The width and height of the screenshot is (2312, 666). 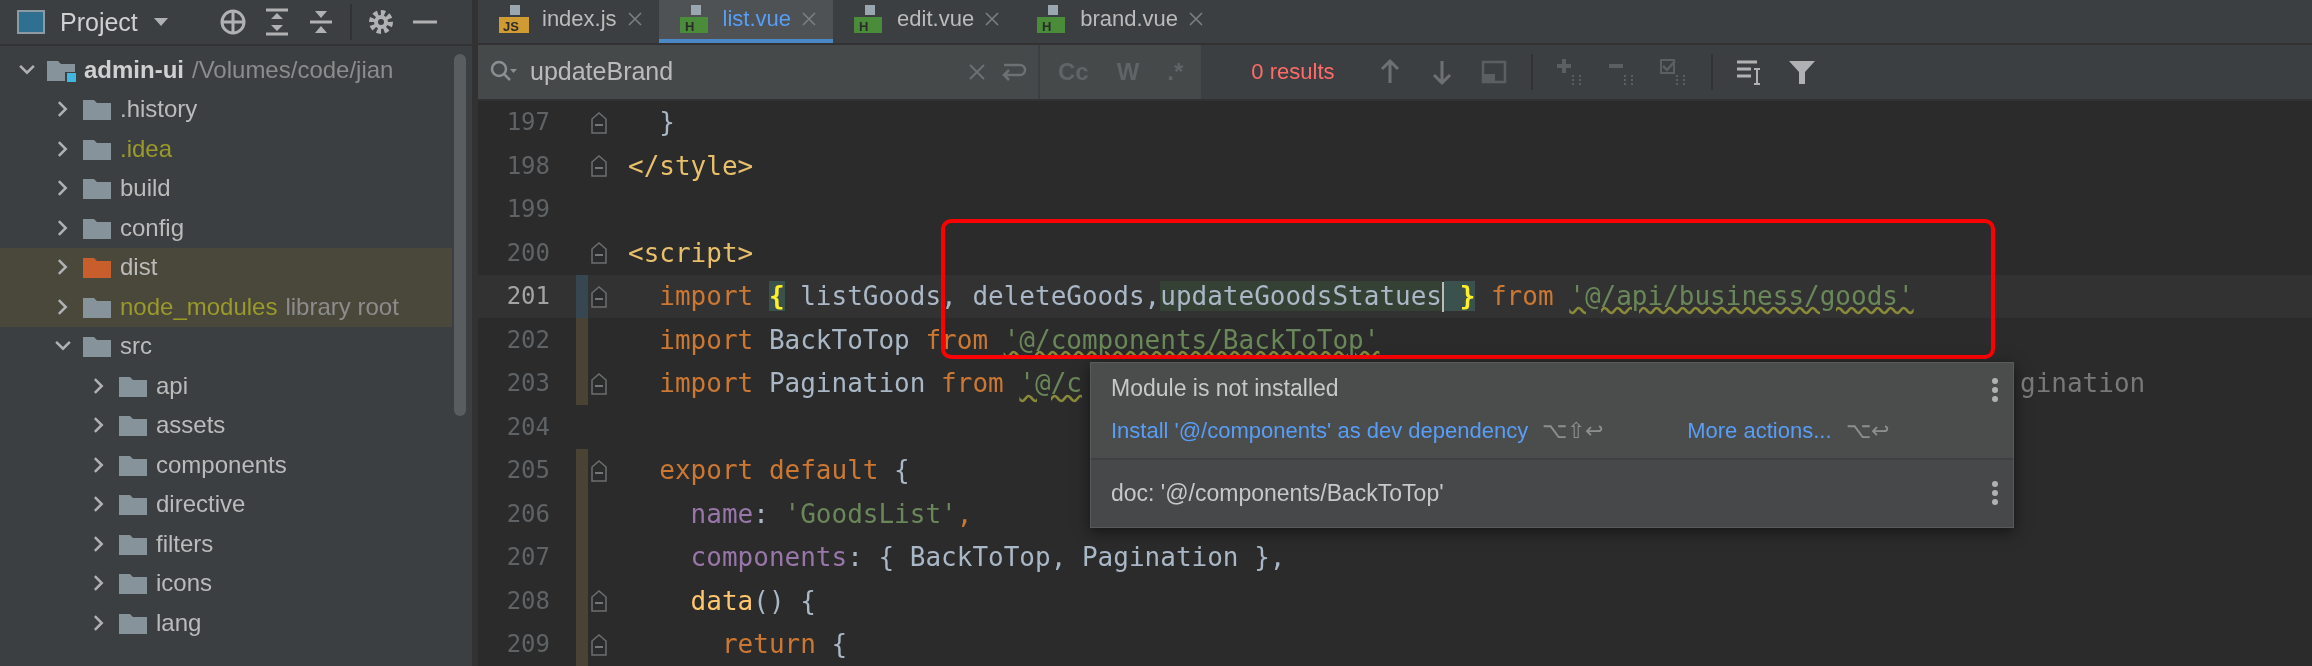 I want to click on line-number: 201, so click(x=527, y=296).